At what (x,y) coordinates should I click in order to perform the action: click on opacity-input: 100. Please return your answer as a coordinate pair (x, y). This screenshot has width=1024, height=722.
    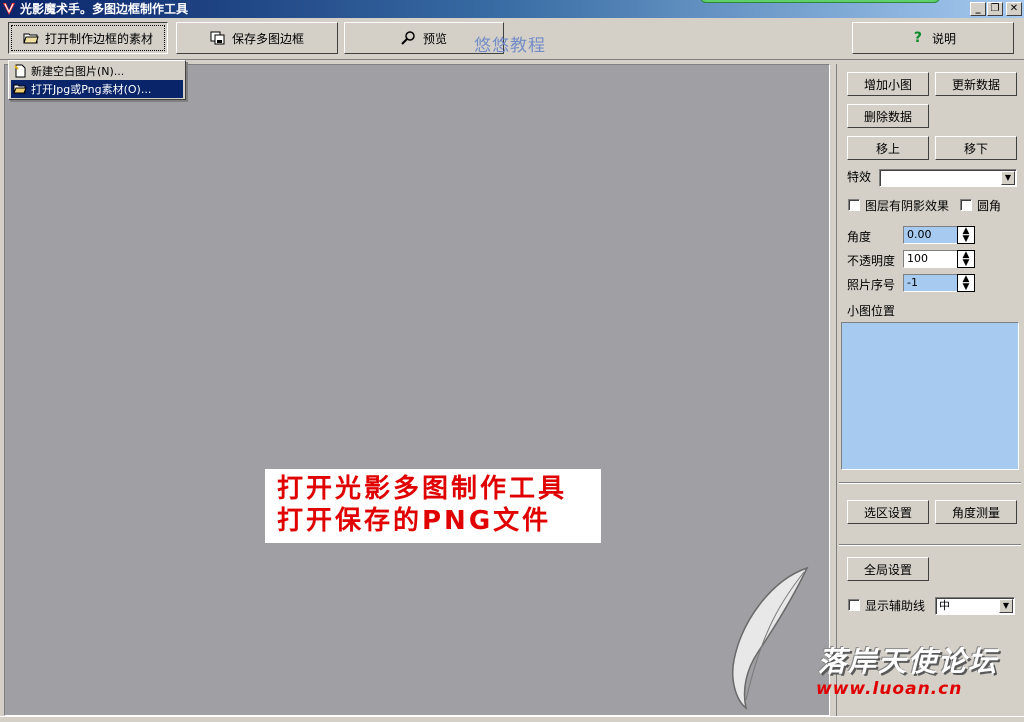
    Looking at the image, I should click on (931, 259).